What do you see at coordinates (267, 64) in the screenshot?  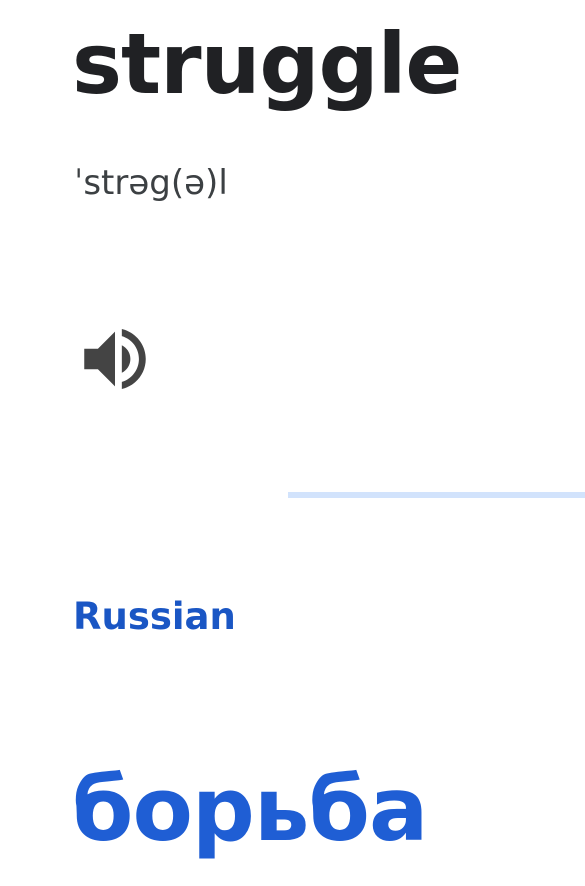 I see `source-word: struggle` at bounding box center [267, 64].